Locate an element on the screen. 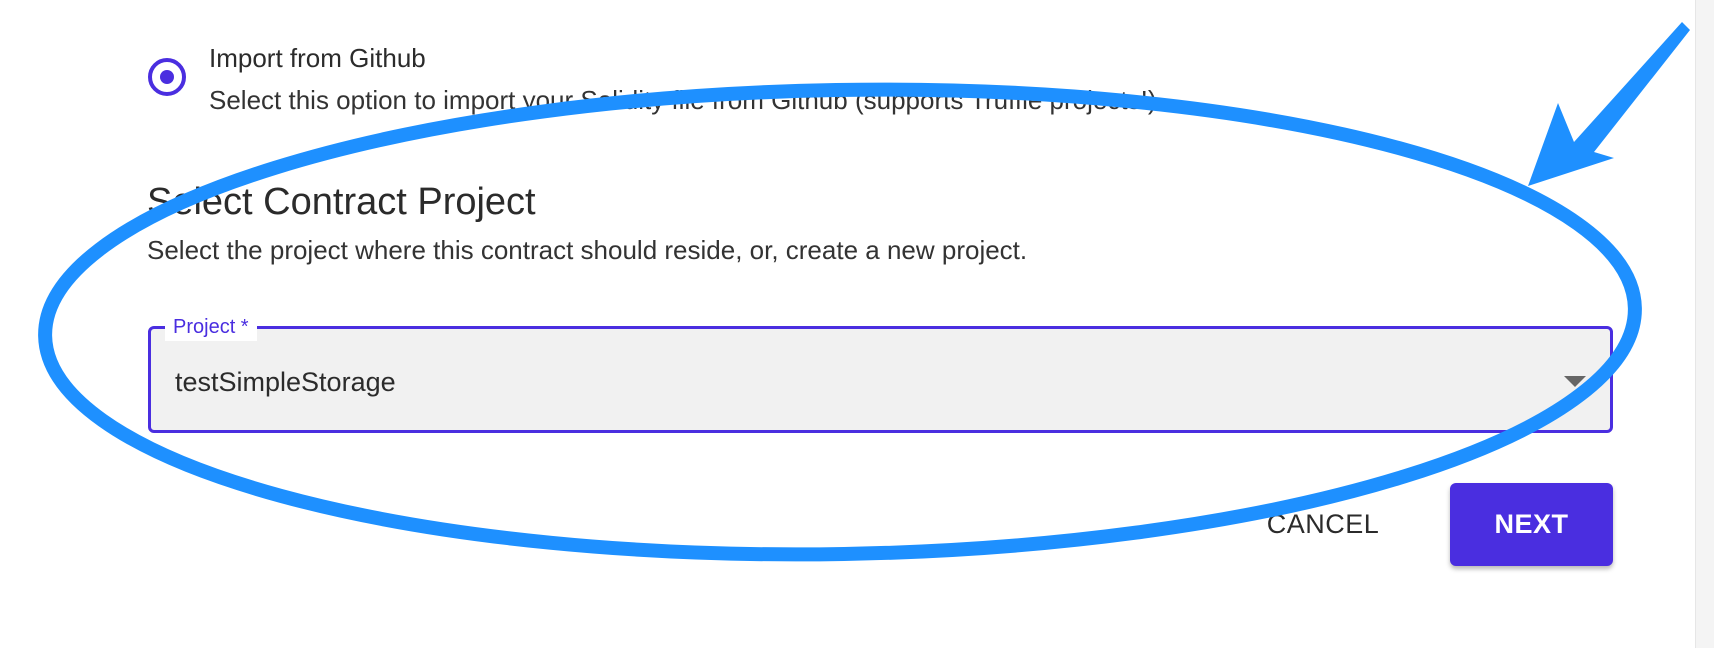  dropdown-caret-icon is located at coordinates (1575, 381).